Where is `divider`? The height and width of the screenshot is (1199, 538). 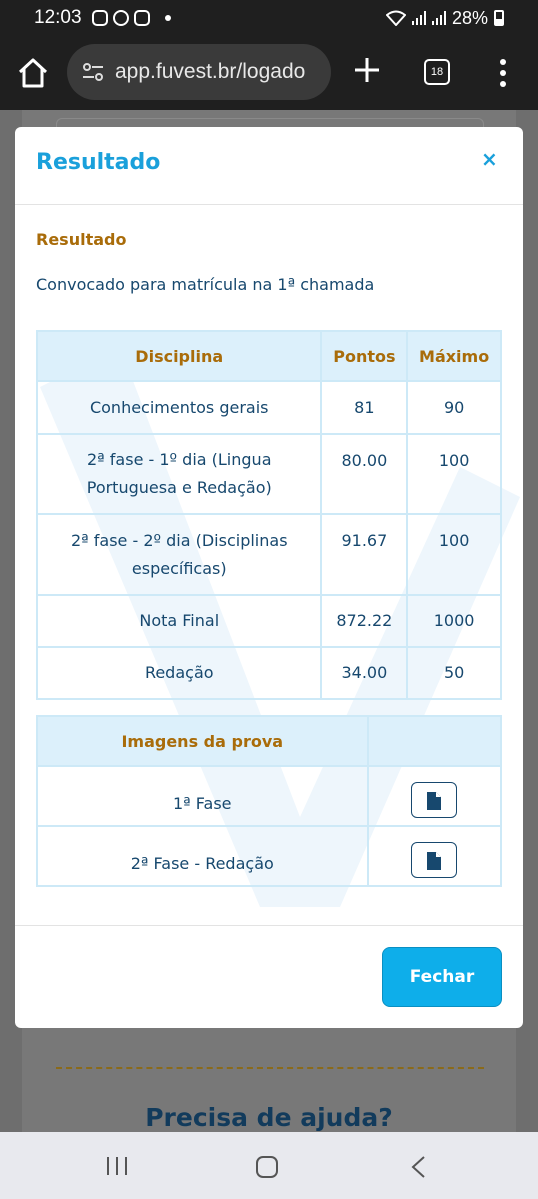 divider is located at coordinates (270, 1068).